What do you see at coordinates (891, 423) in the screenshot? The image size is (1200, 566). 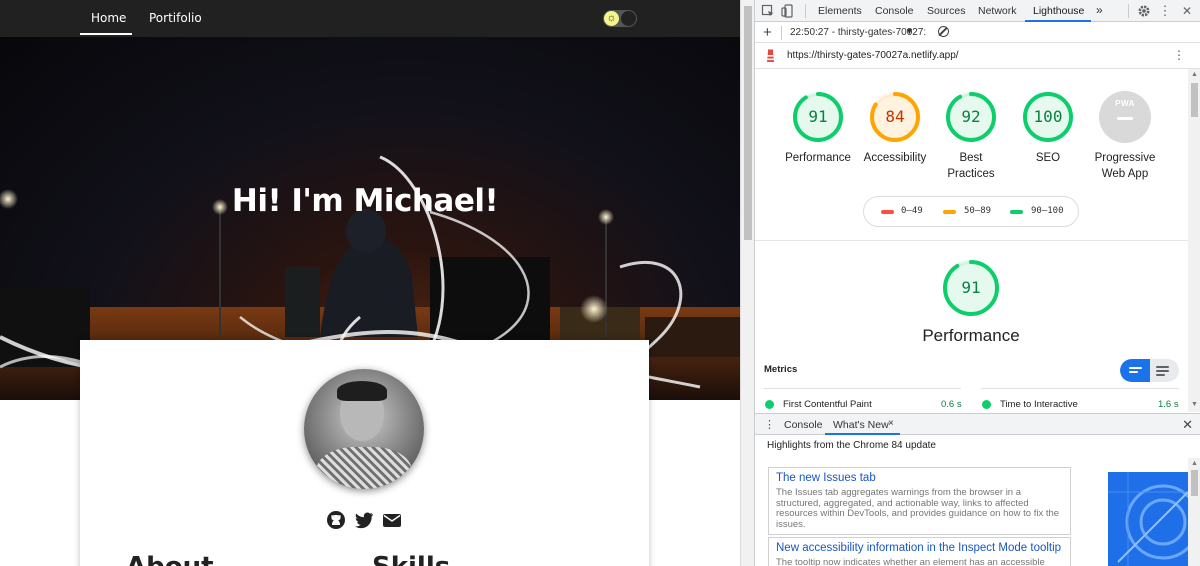 I see `close-tab-icon: ×` at bounding box center [891, 423].